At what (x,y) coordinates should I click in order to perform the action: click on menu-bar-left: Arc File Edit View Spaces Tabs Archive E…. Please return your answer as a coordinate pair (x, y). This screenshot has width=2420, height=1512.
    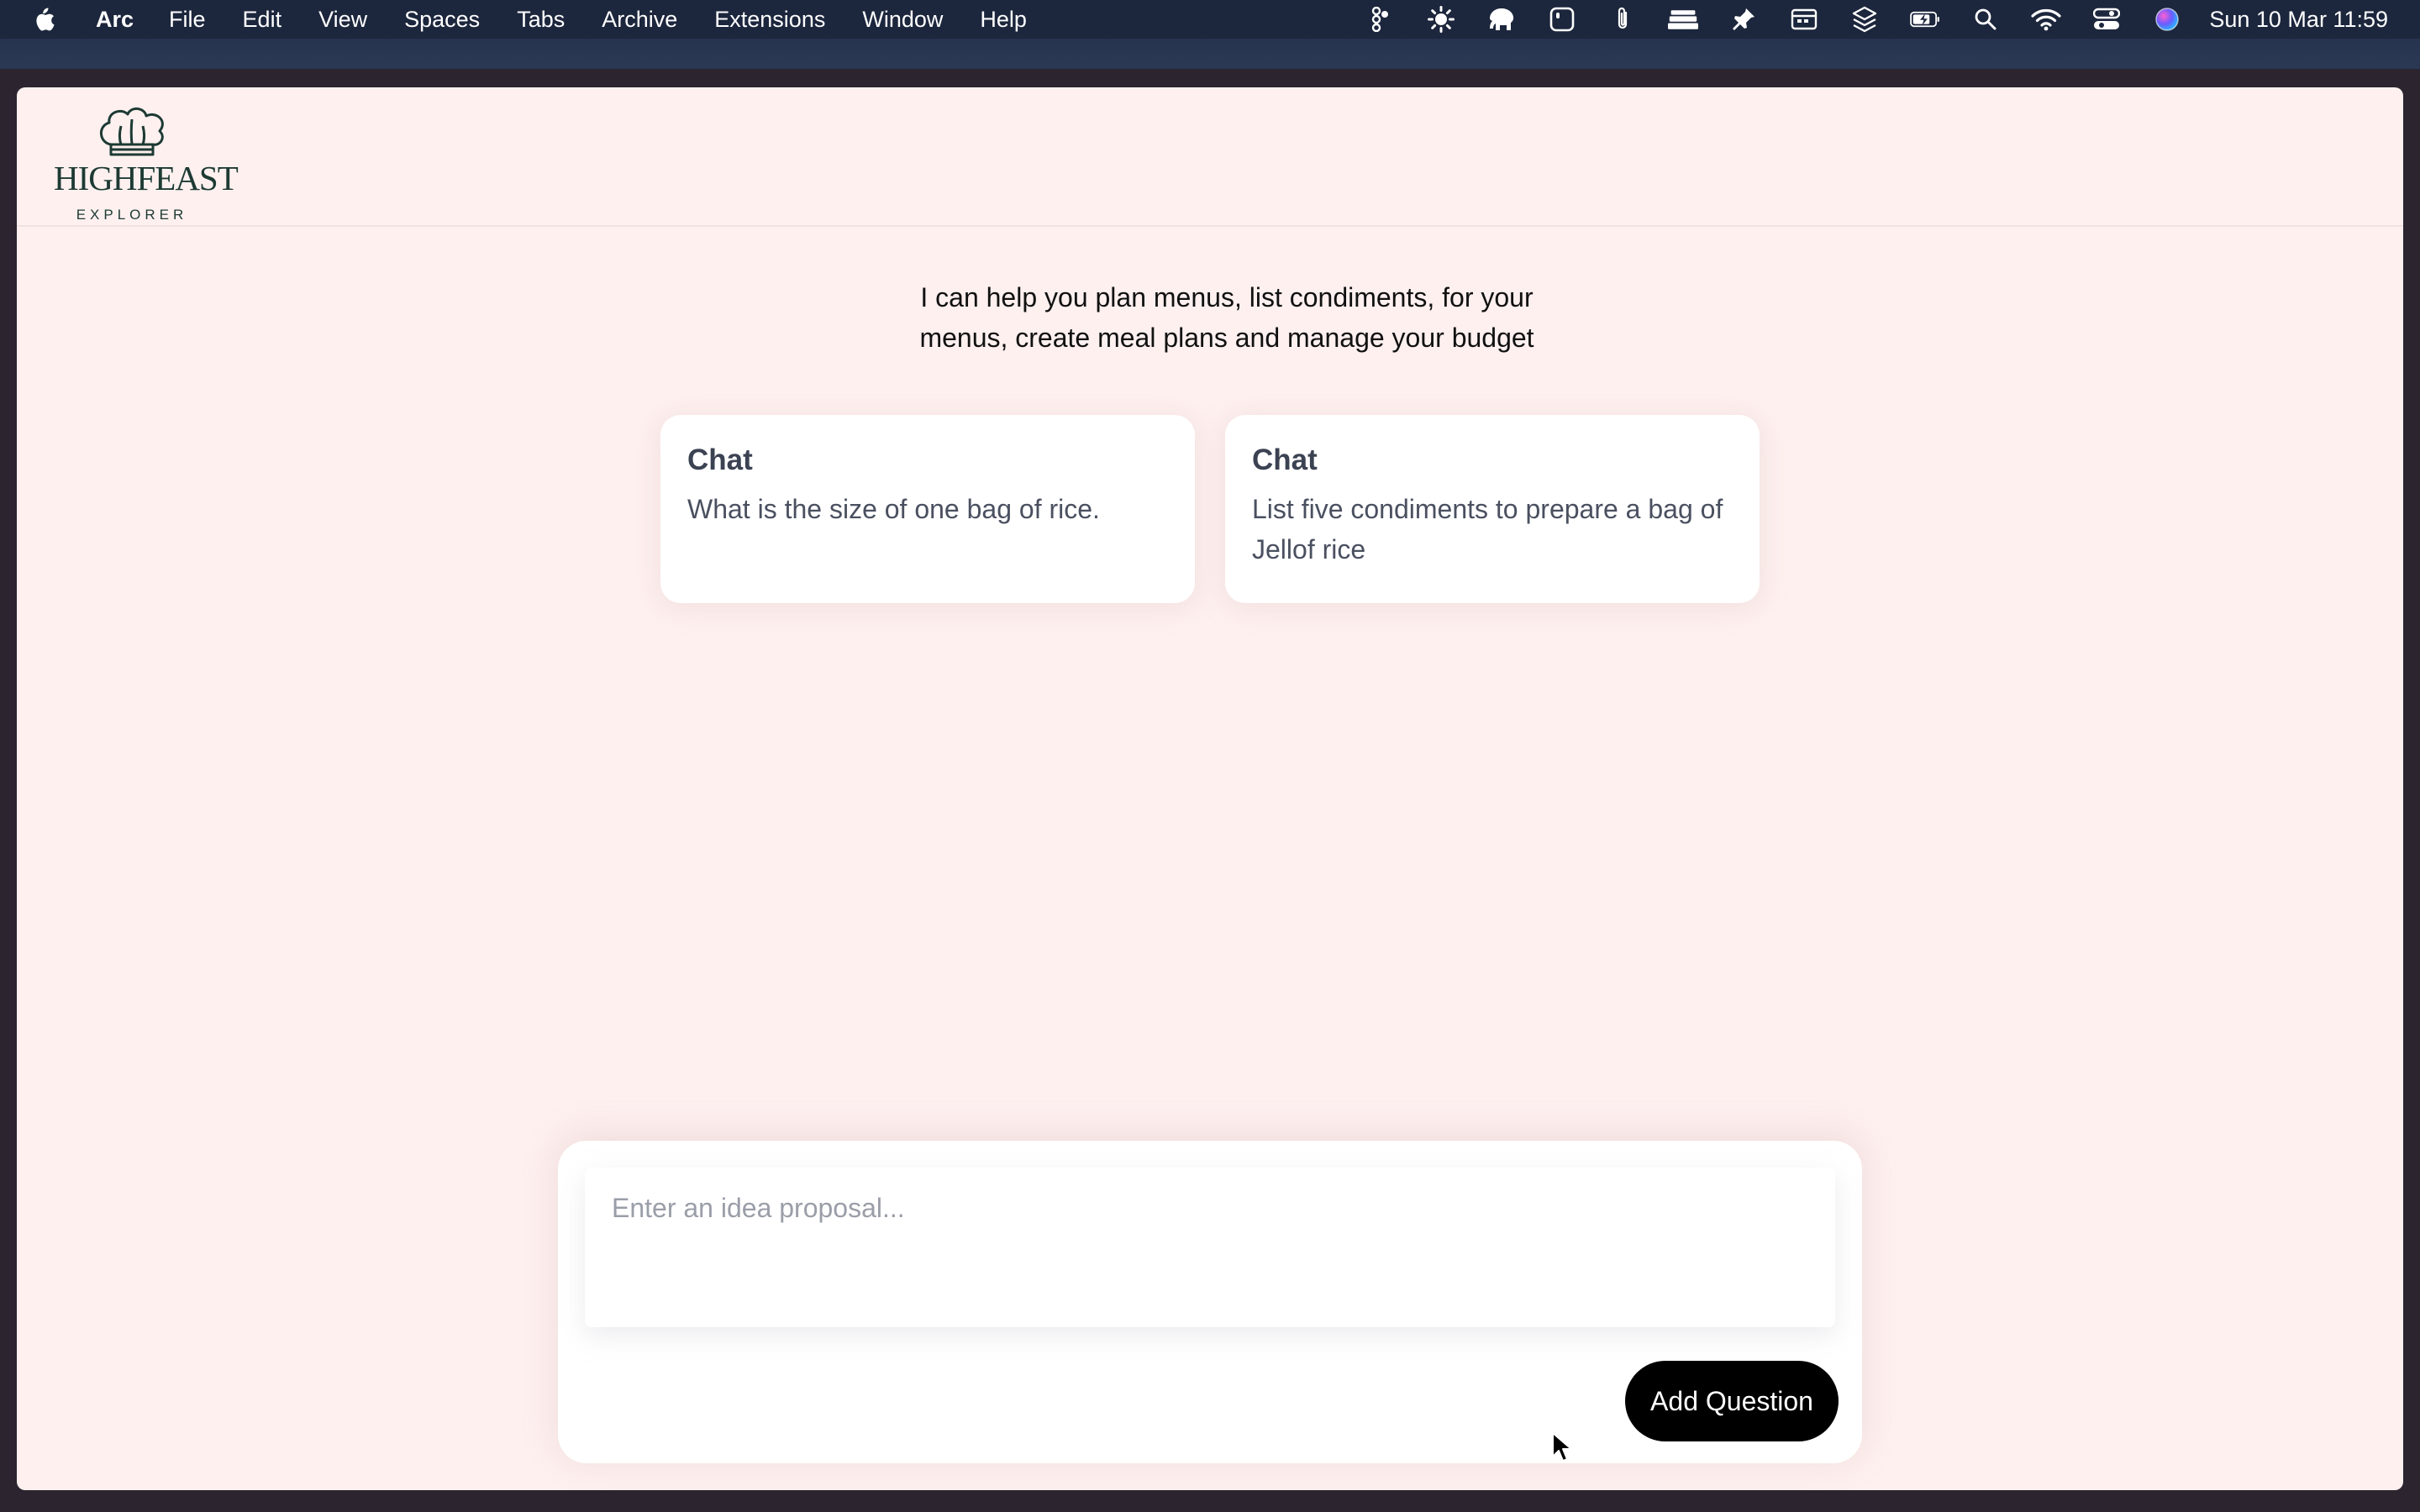
    Looking at the image, I should click on (532, 19).